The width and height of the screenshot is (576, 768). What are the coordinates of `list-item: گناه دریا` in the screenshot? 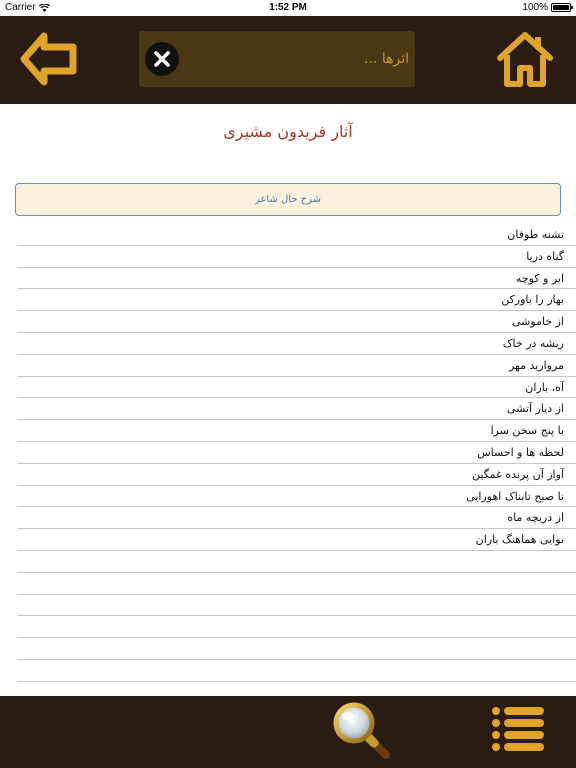 It's located at (296, 257).